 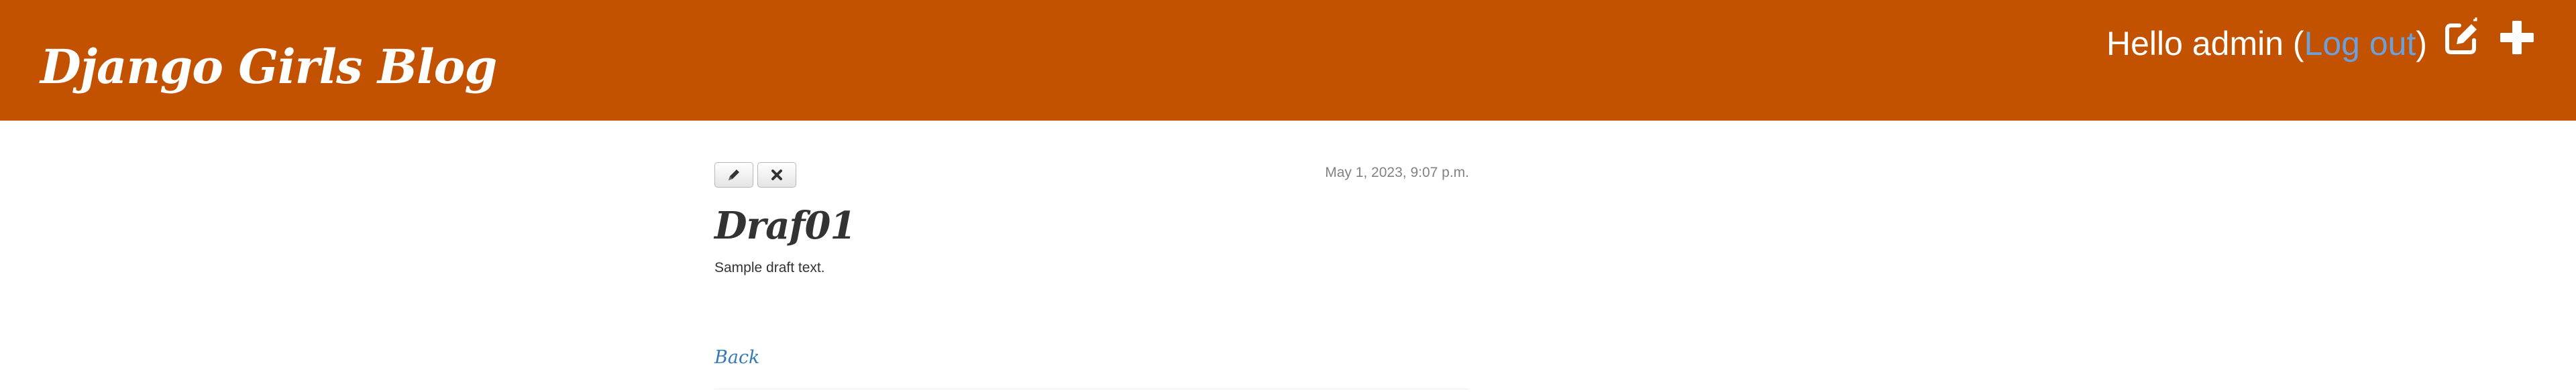 I want to click on pencil-icon, so click(x=734, y=175).